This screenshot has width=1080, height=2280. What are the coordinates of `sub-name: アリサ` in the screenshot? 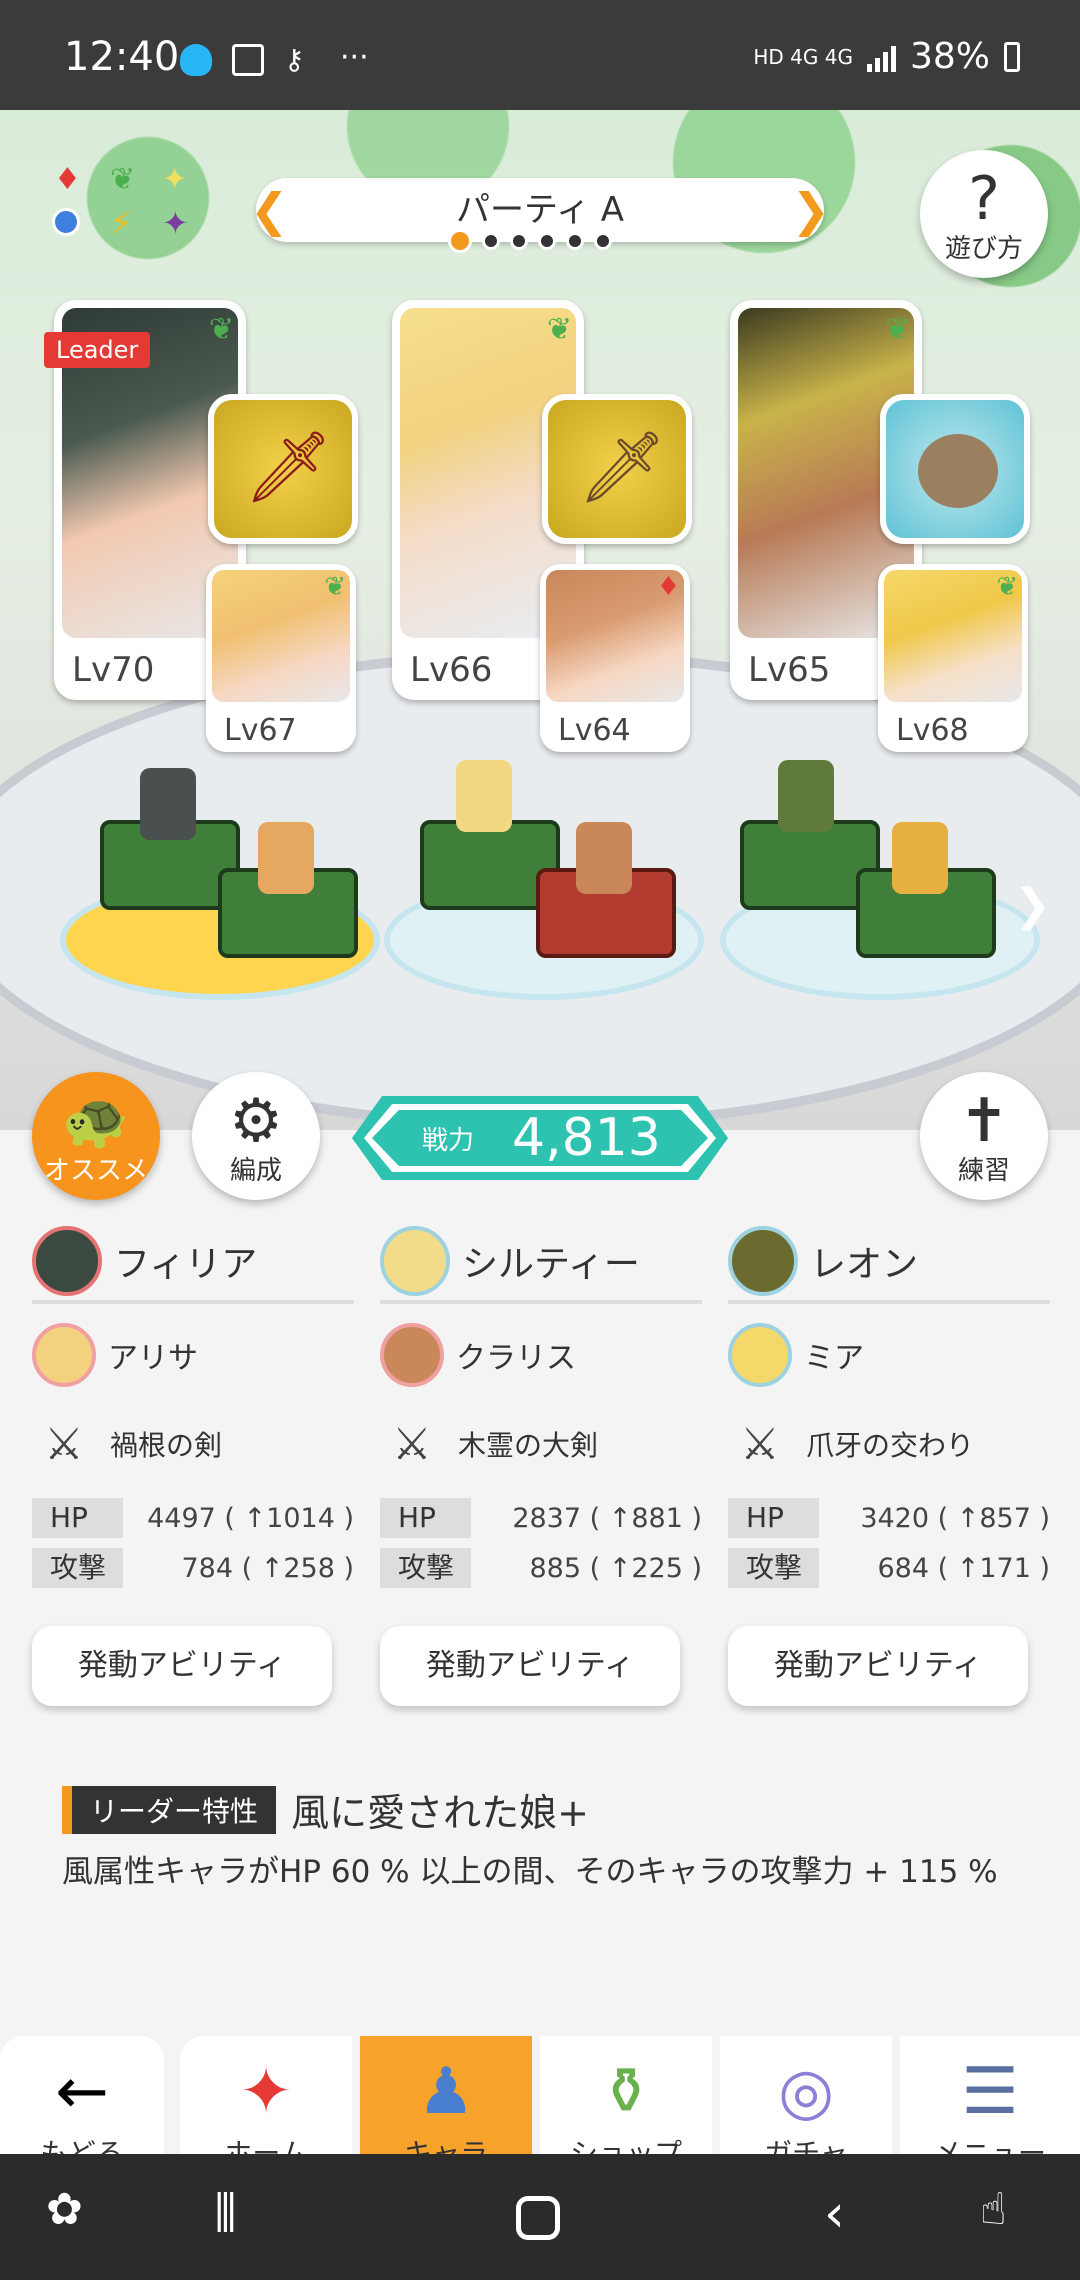 It's located at (153, 1358).